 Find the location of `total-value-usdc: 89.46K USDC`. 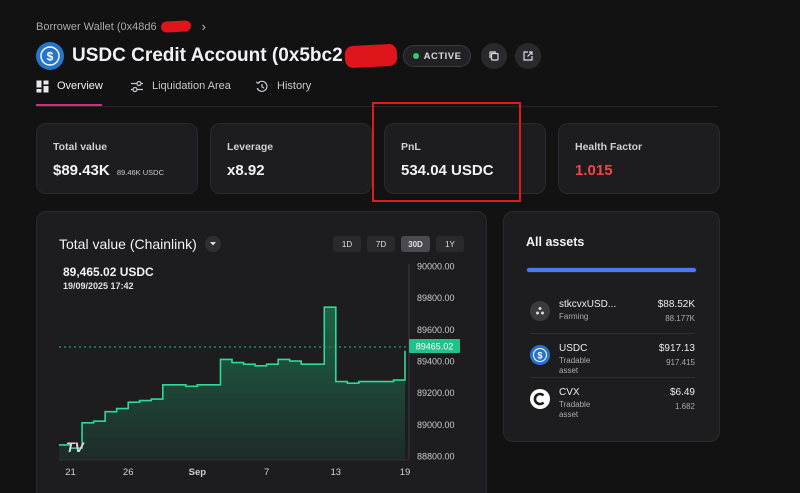

total-value-usdc: 89.46K USDC is located at coordinates (140, 172).